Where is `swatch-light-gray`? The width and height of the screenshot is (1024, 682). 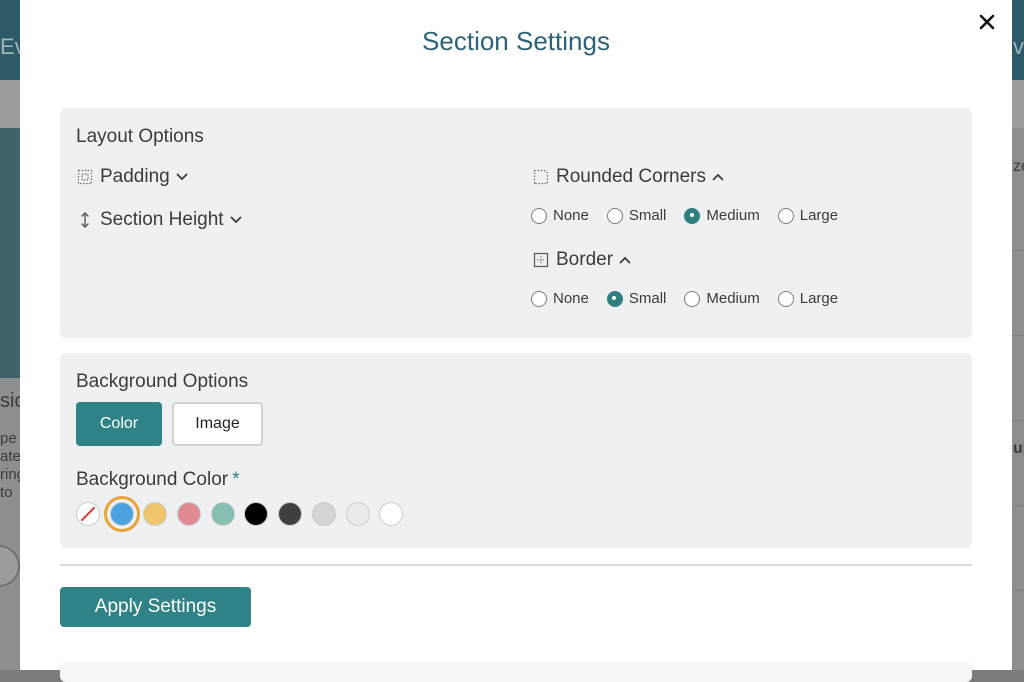
swatch-light-gray is located at coordinates (323, 514).